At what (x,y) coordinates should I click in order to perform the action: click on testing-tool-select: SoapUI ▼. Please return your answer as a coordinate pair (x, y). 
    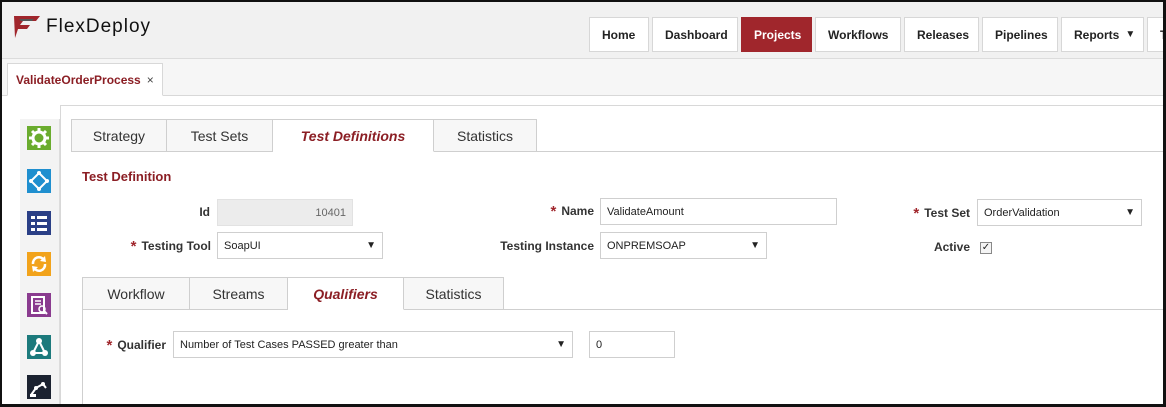
    Looking at the image, I should click on (300, 245).